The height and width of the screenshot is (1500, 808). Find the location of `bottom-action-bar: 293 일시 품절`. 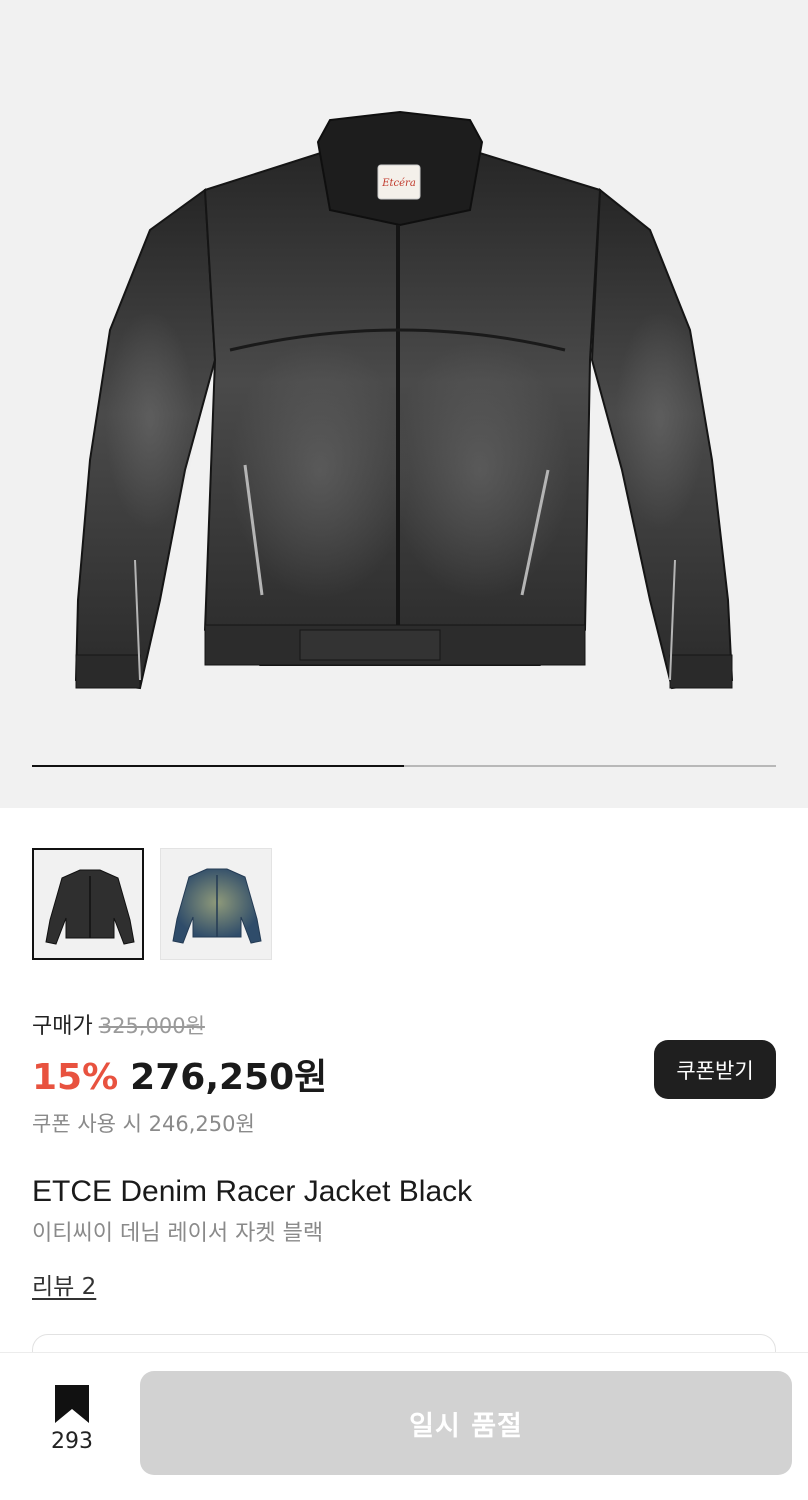

bottom-action-bar: 293 일시 품절 is located at coordinates (404, 1426).